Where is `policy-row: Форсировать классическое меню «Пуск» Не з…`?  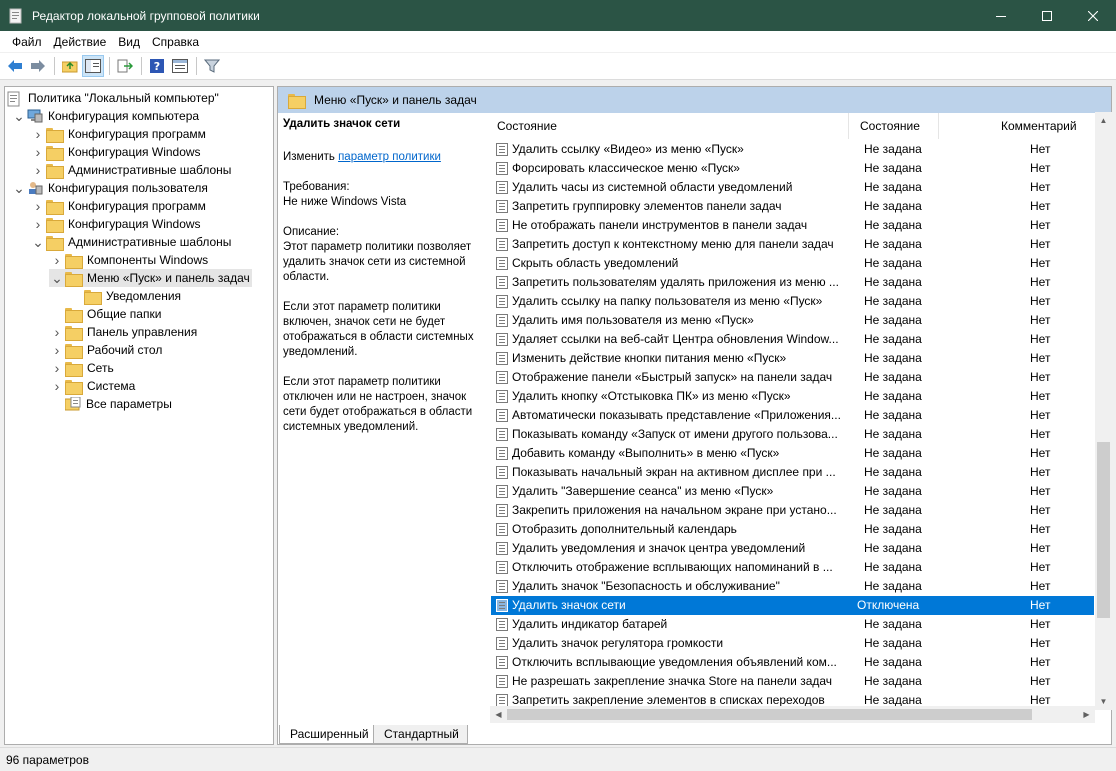 policy-row: Форсировать классическое меню «Пуск» Не з… is located at coordinates (792, 168).